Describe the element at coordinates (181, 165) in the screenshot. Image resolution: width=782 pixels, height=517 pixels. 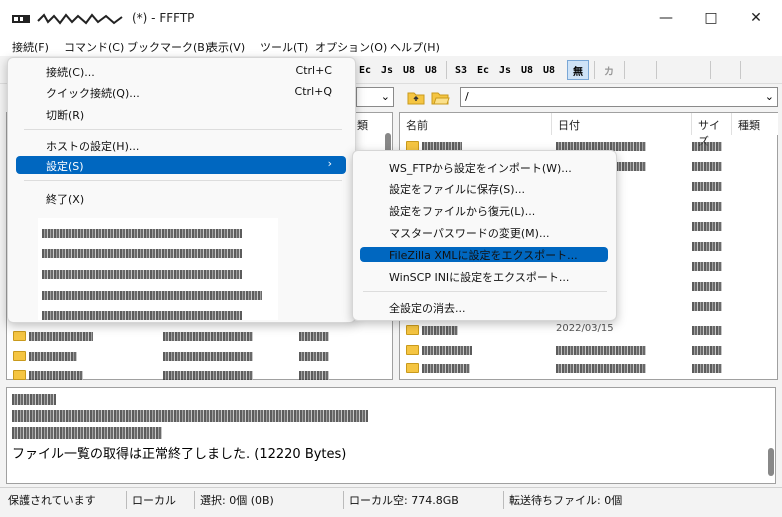
I see `menu-item-settings: 設定(S) ›` at that location.